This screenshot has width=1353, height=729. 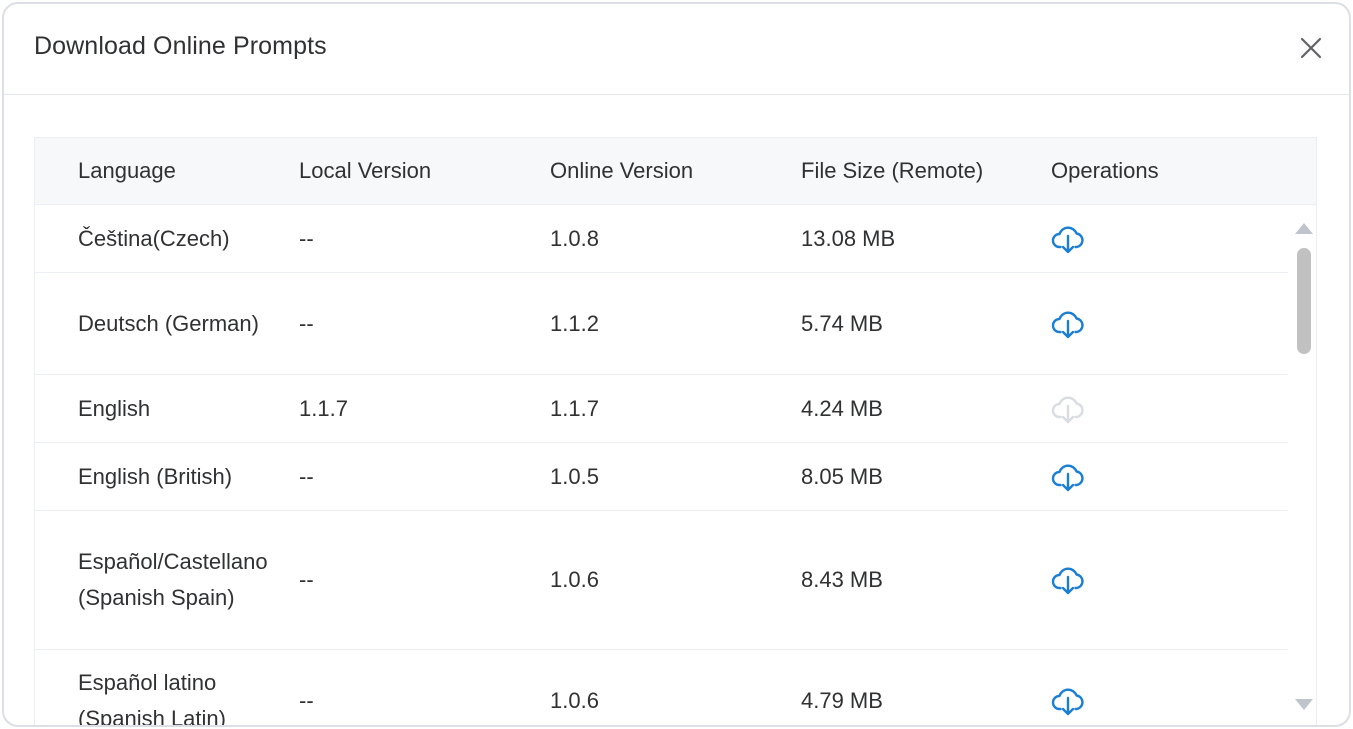 I want to click on table-row: English (British) -- 1.0.5 8.05 MB, so click(x=661, y=477).